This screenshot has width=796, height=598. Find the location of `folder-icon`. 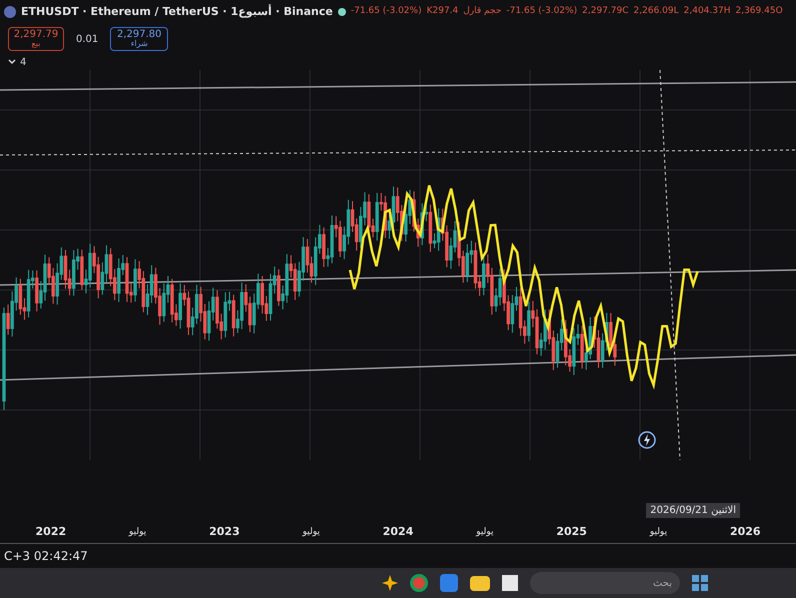

folder-icon is located at coordinates (480, 583).